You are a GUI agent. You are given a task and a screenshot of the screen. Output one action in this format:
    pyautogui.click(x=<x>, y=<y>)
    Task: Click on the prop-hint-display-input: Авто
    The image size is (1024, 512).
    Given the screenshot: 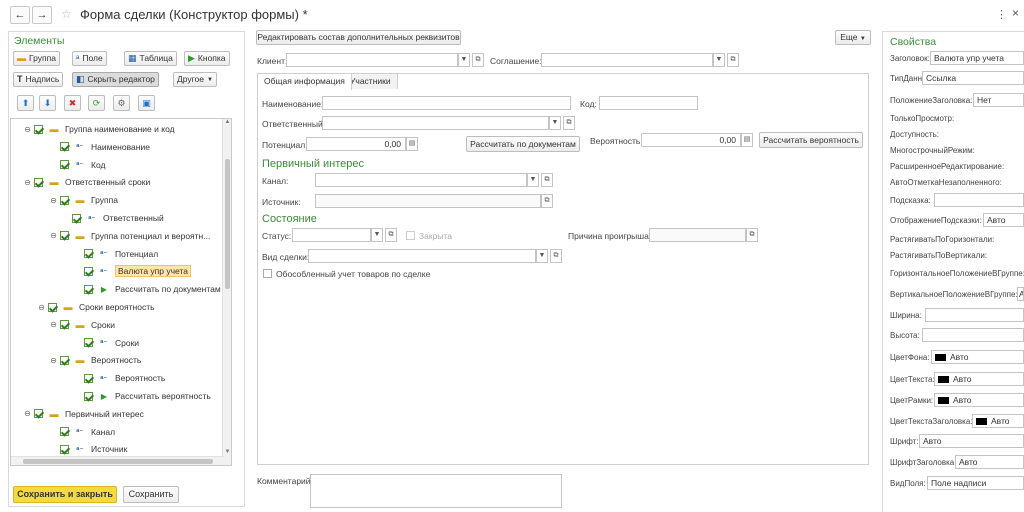 What is the action you would take?
    pyautogui.click(x=1003, y=220)
    